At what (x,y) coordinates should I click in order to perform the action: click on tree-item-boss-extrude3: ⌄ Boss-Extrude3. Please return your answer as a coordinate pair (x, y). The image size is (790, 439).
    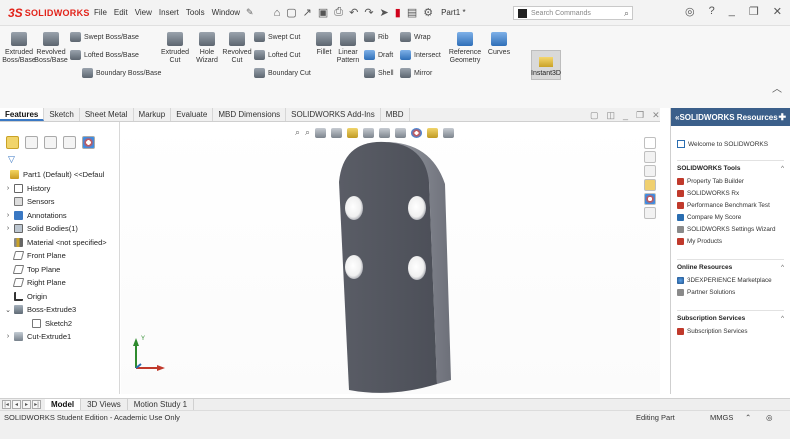
    Looking at the image, I should click on (60, 310).